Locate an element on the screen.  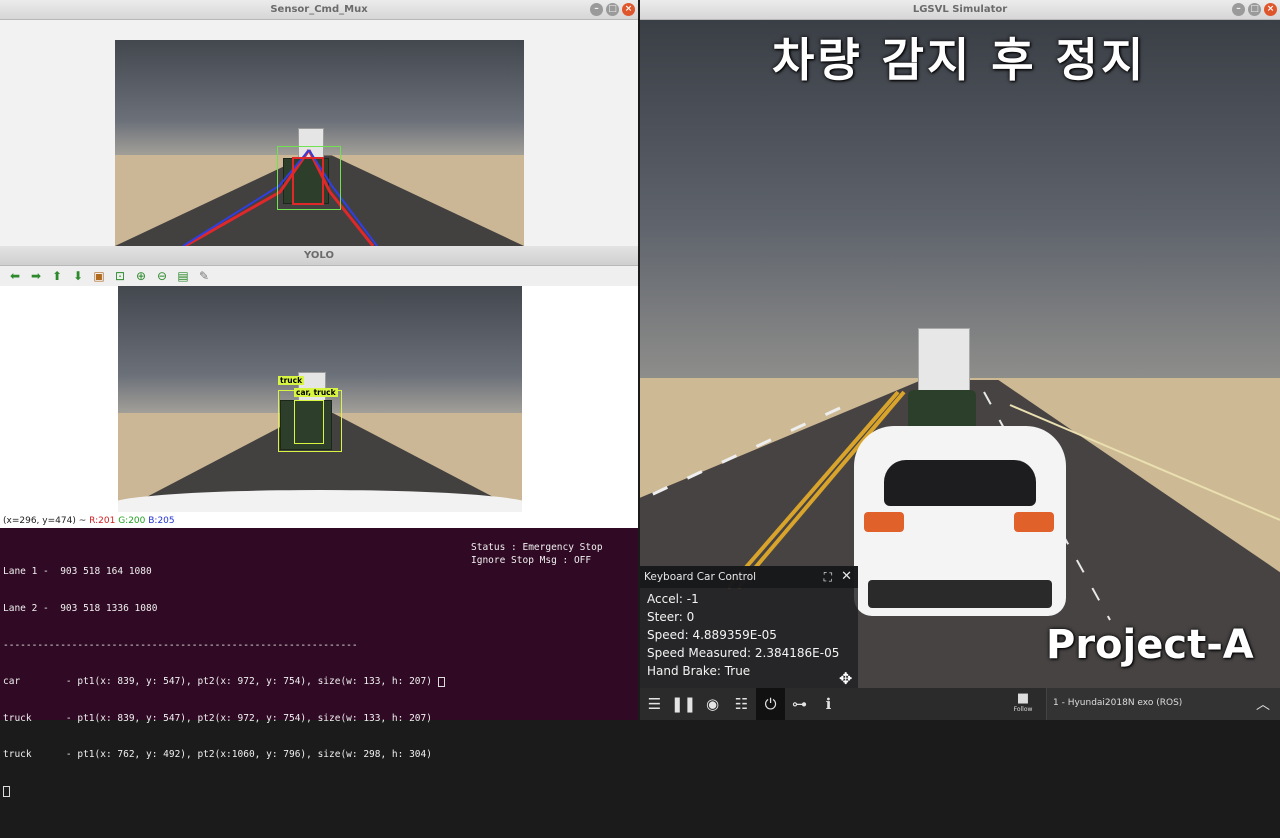
car-bbox is located at coordinates (309, 422).